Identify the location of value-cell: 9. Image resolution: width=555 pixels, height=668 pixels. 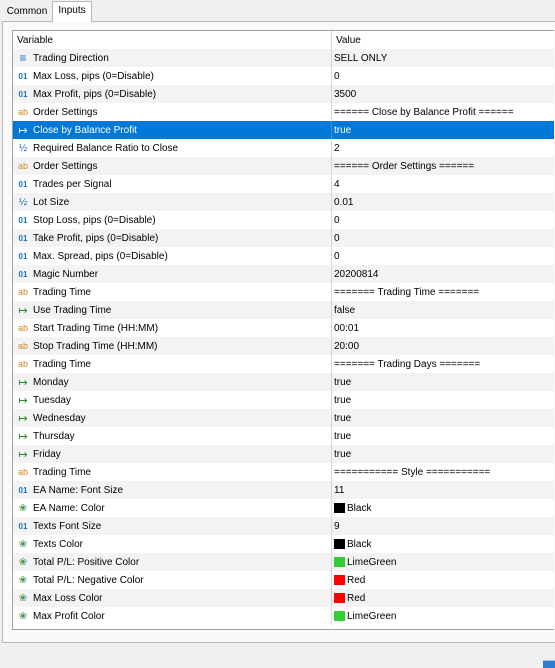
(442, 526).